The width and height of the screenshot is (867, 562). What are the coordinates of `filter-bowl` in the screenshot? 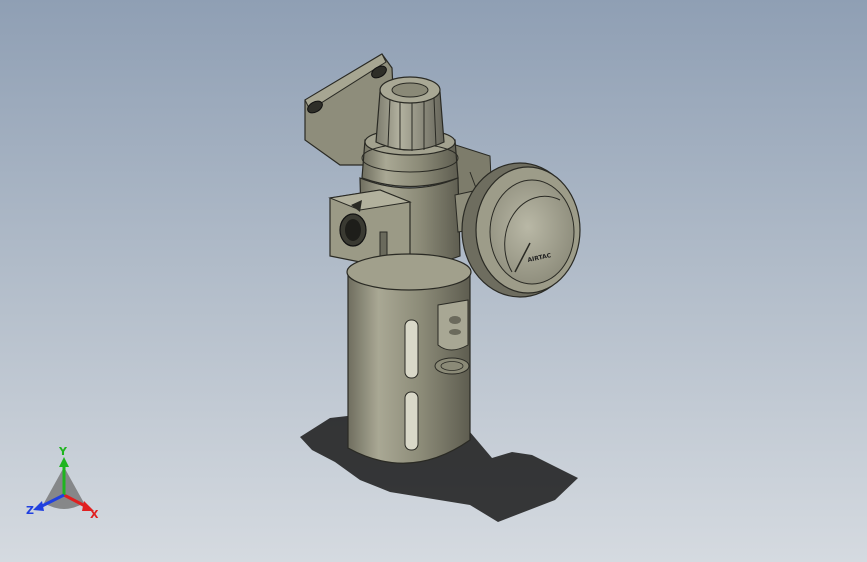 It's located at (409, 358).